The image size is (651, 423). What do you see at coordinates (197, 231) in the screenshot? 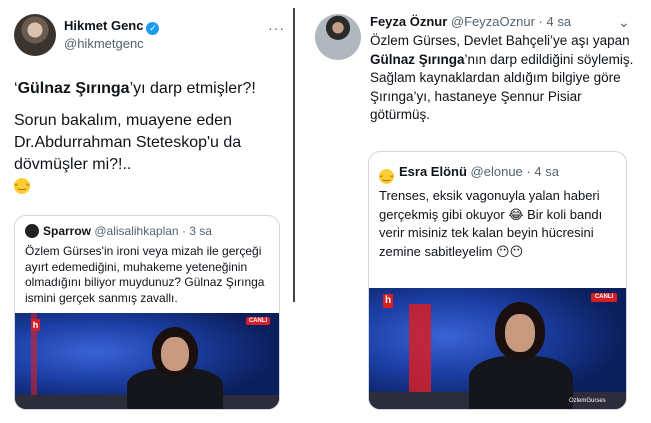
I see `quoted-time: · 3 sa` at bounding box center [197, 231].